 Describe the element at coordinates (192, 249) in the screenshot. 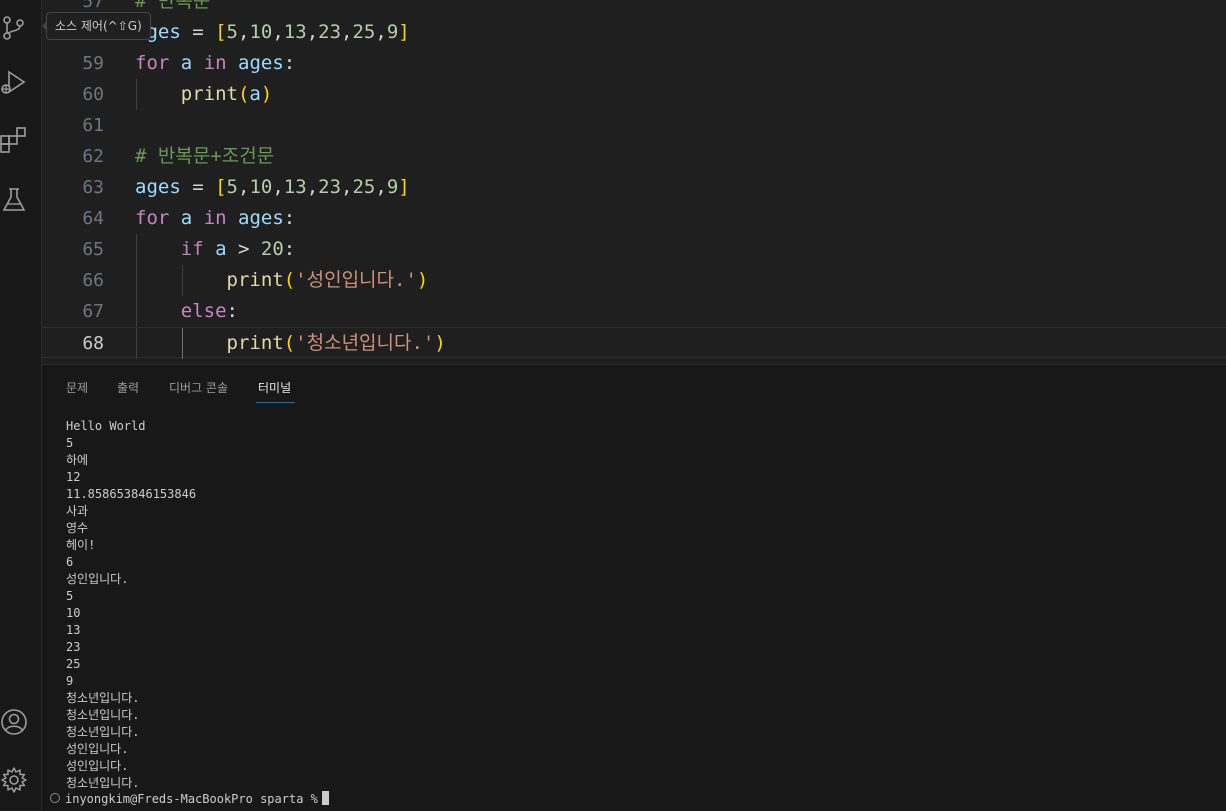

I see `code-token: if` at that location.